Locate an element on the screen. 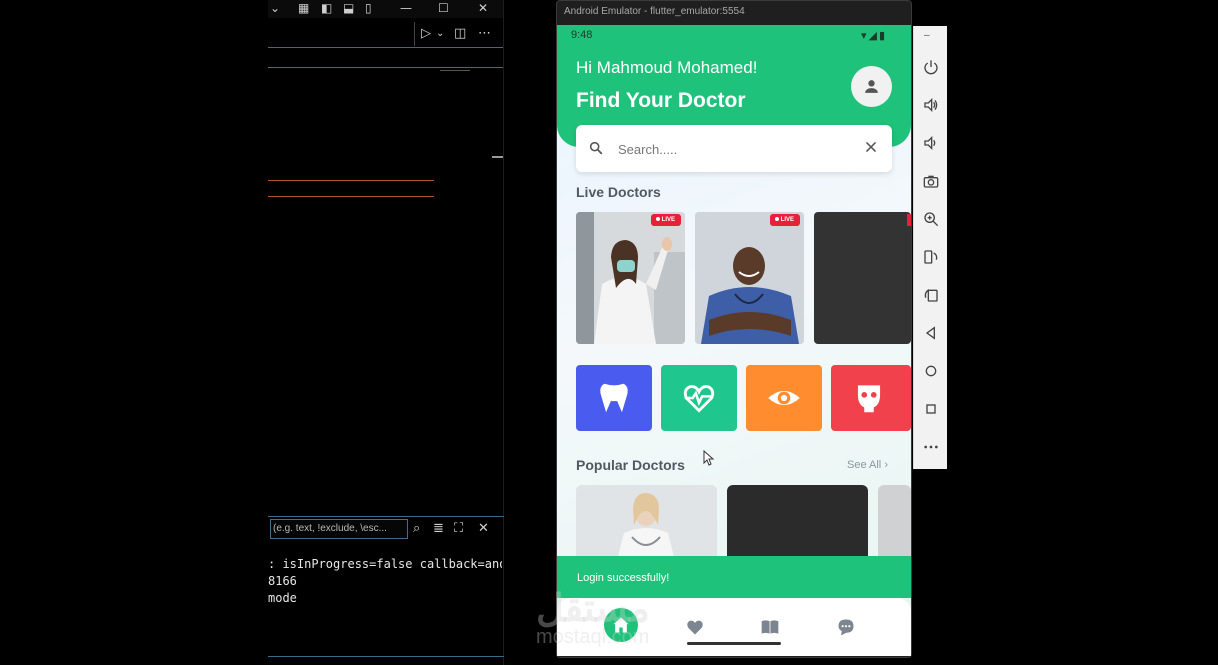  specialty-ophthalmology is located at coordinates (784, 398).